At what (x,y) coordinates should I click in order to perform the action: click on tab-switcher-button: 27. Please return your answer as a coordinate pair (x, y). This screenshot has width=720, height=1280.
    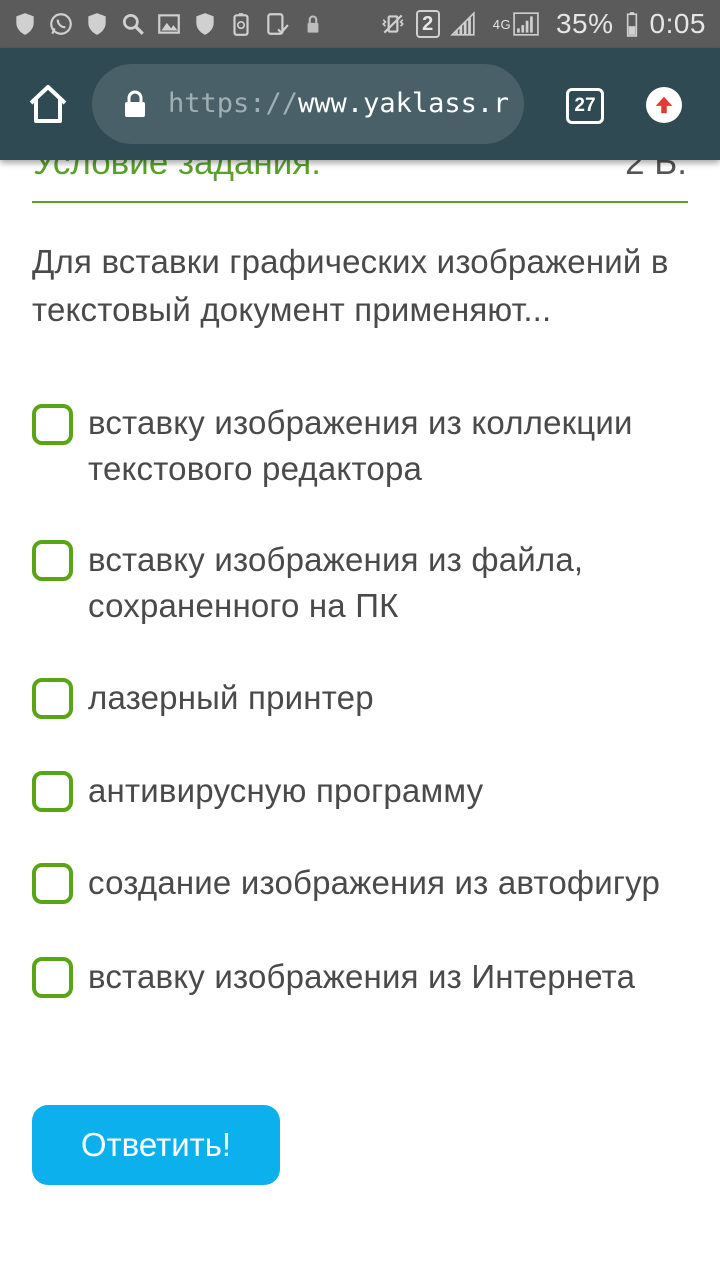
    Looking at the image, I should click on (585, 106).